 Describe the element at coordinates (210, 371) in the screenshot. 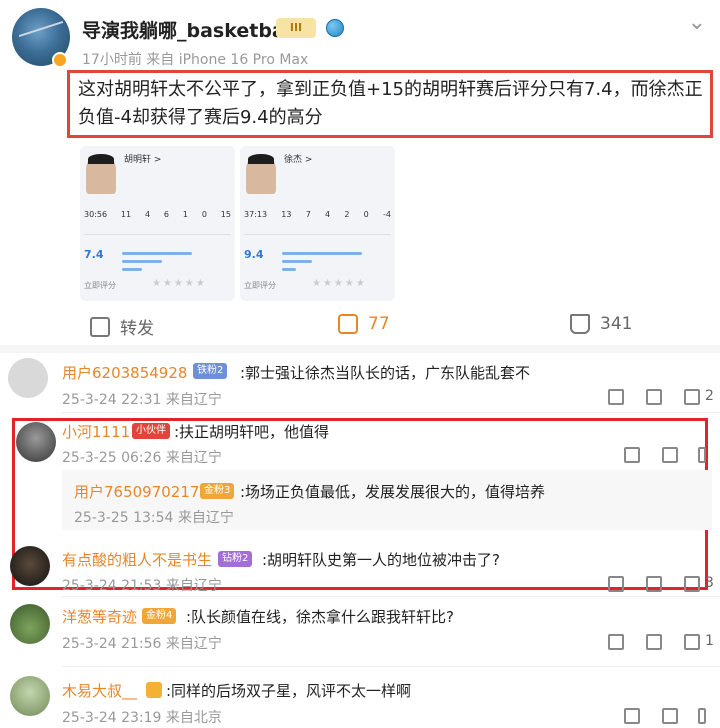

I see `fan-badge: 铁粉2` at that location.